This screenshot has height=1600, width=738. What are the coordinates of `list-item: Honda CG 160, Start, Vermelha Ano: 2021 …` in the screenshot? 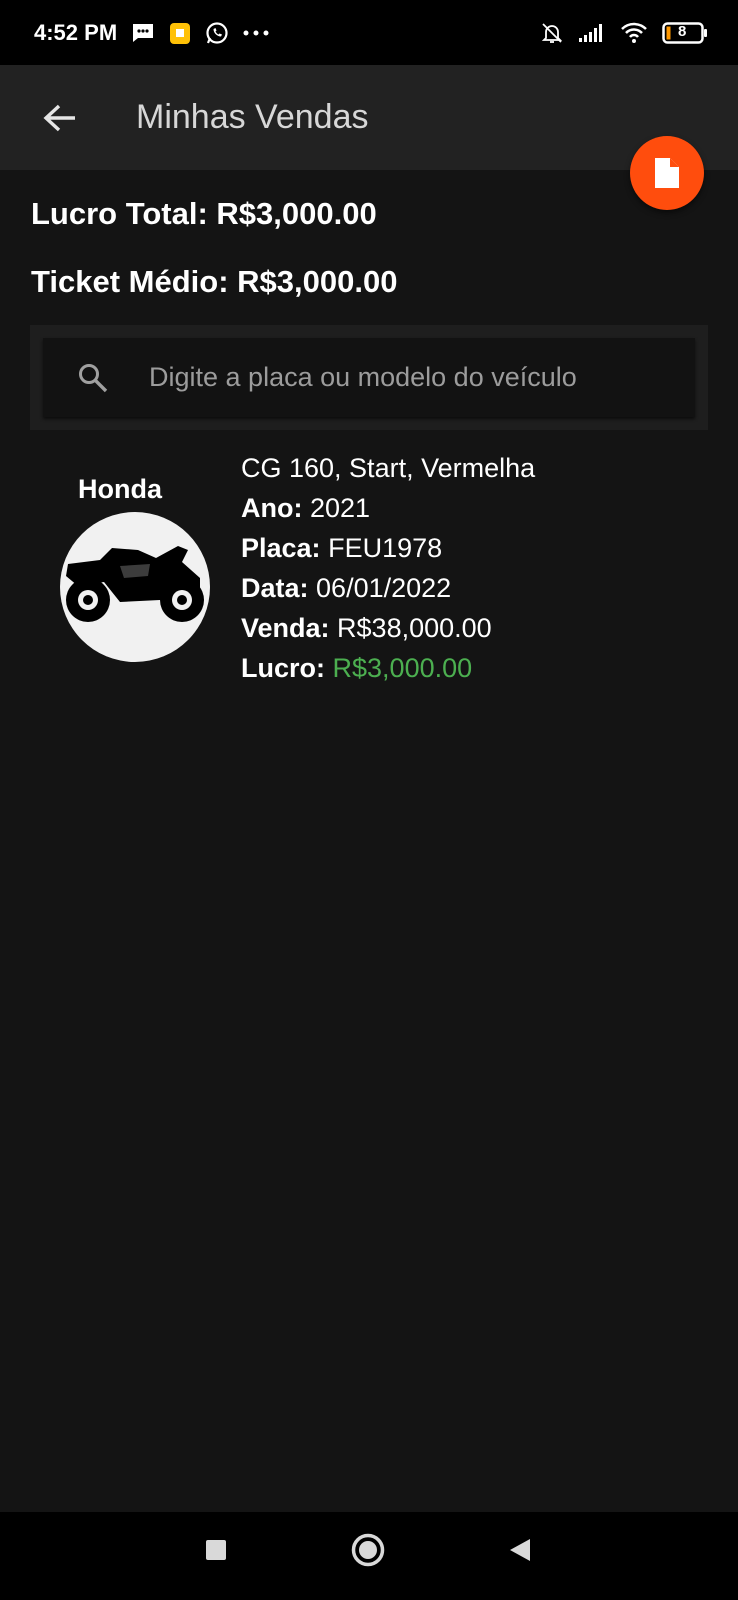 It's located at (369, 565).